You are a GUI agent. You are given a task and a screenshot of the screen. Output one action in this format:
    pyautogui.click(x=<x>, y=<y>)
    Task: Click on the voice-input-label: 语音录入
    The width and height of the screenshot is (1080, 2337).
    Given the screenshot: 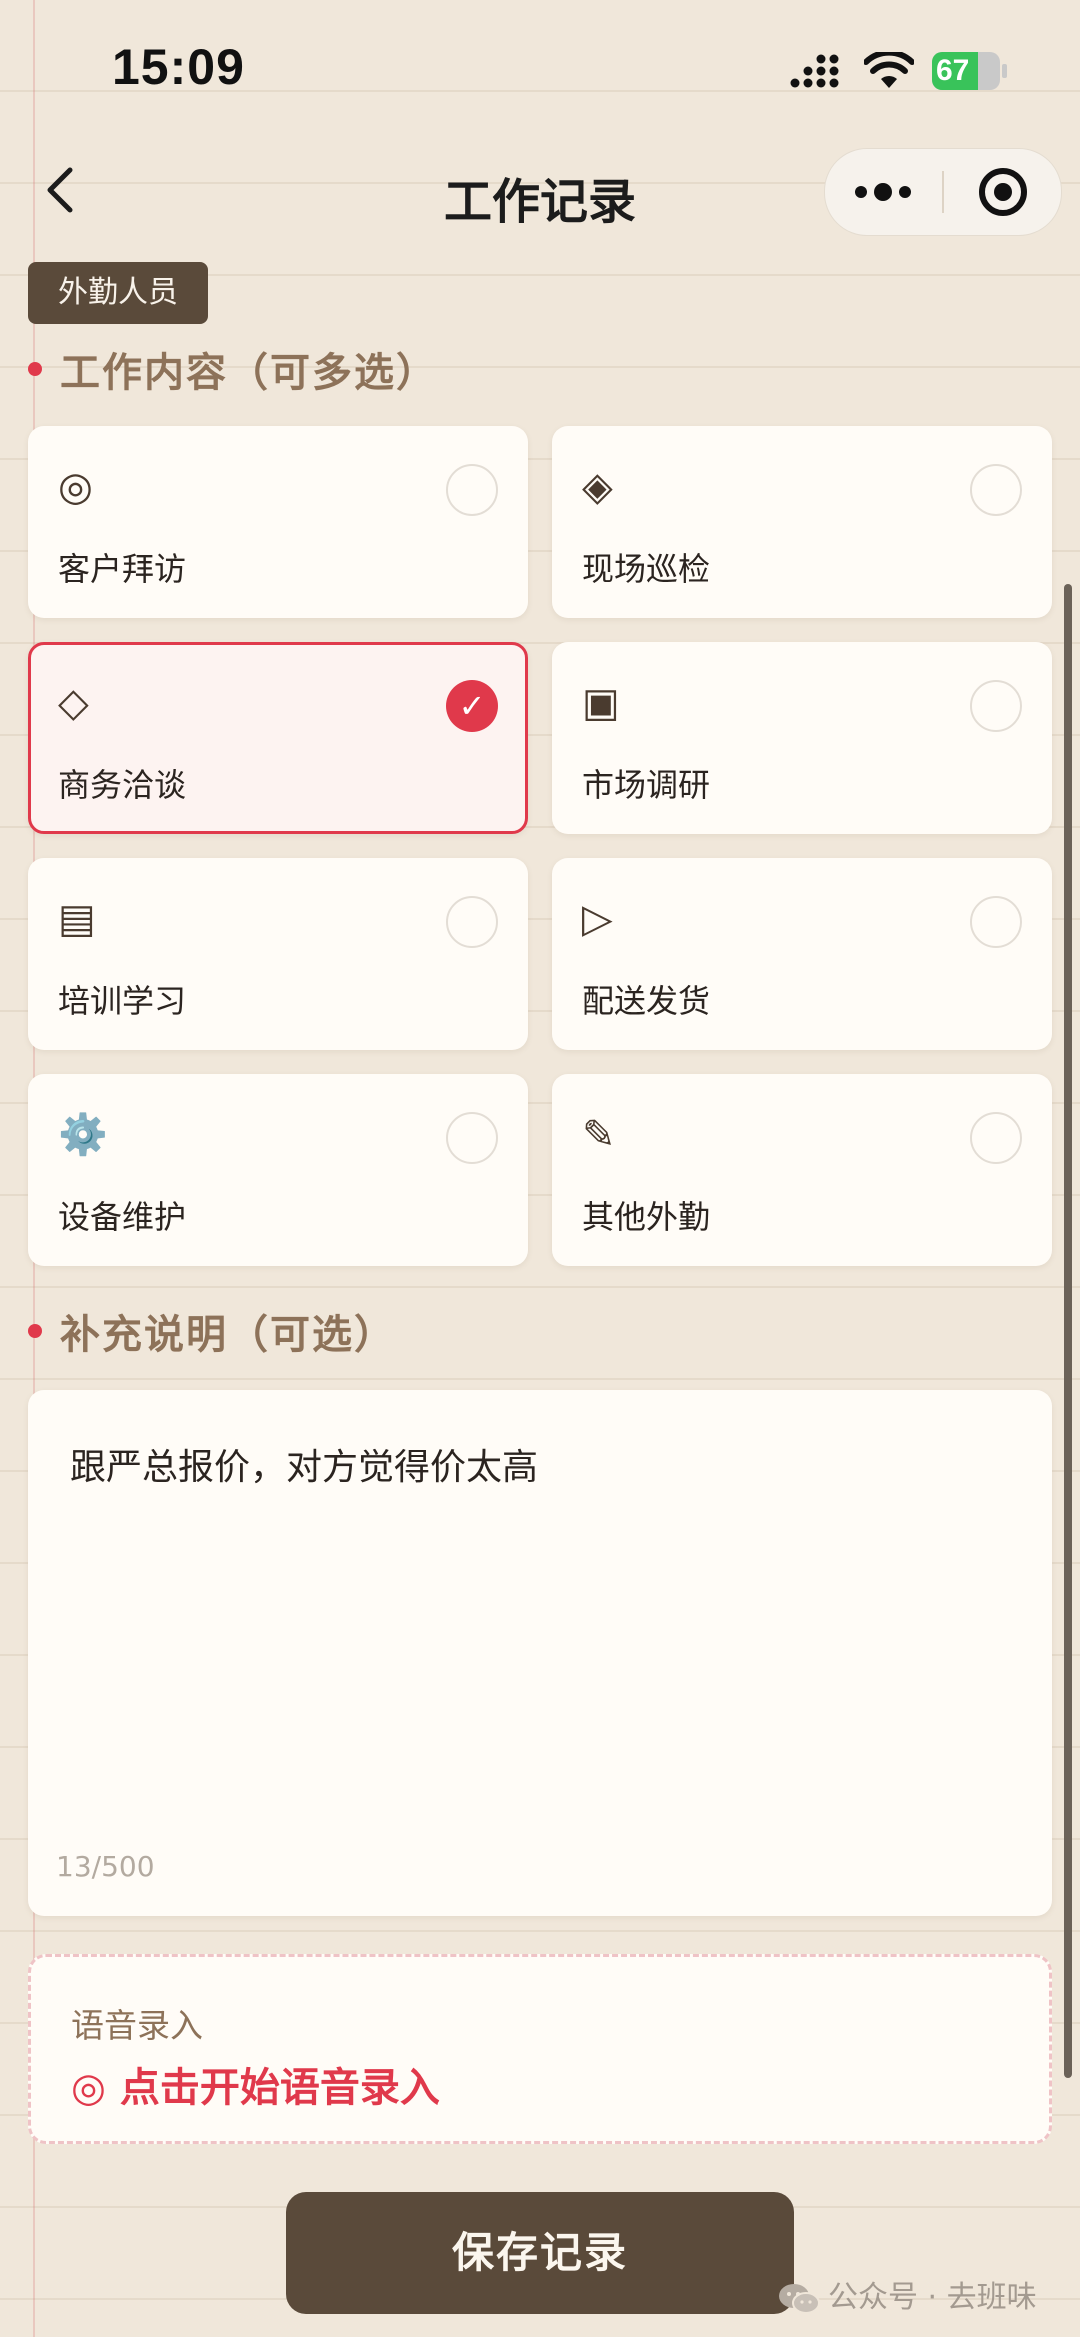 What is the action you would take?
    pyautogui.click(x=137, y=2025)
    